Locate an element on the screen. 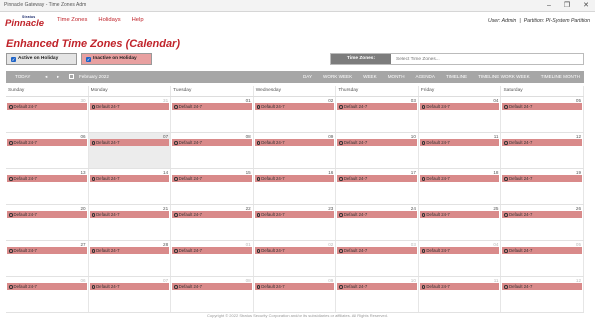  active-on-holiday-toggle: ✓ Active on Holiday is located at coordinates (41, 59).